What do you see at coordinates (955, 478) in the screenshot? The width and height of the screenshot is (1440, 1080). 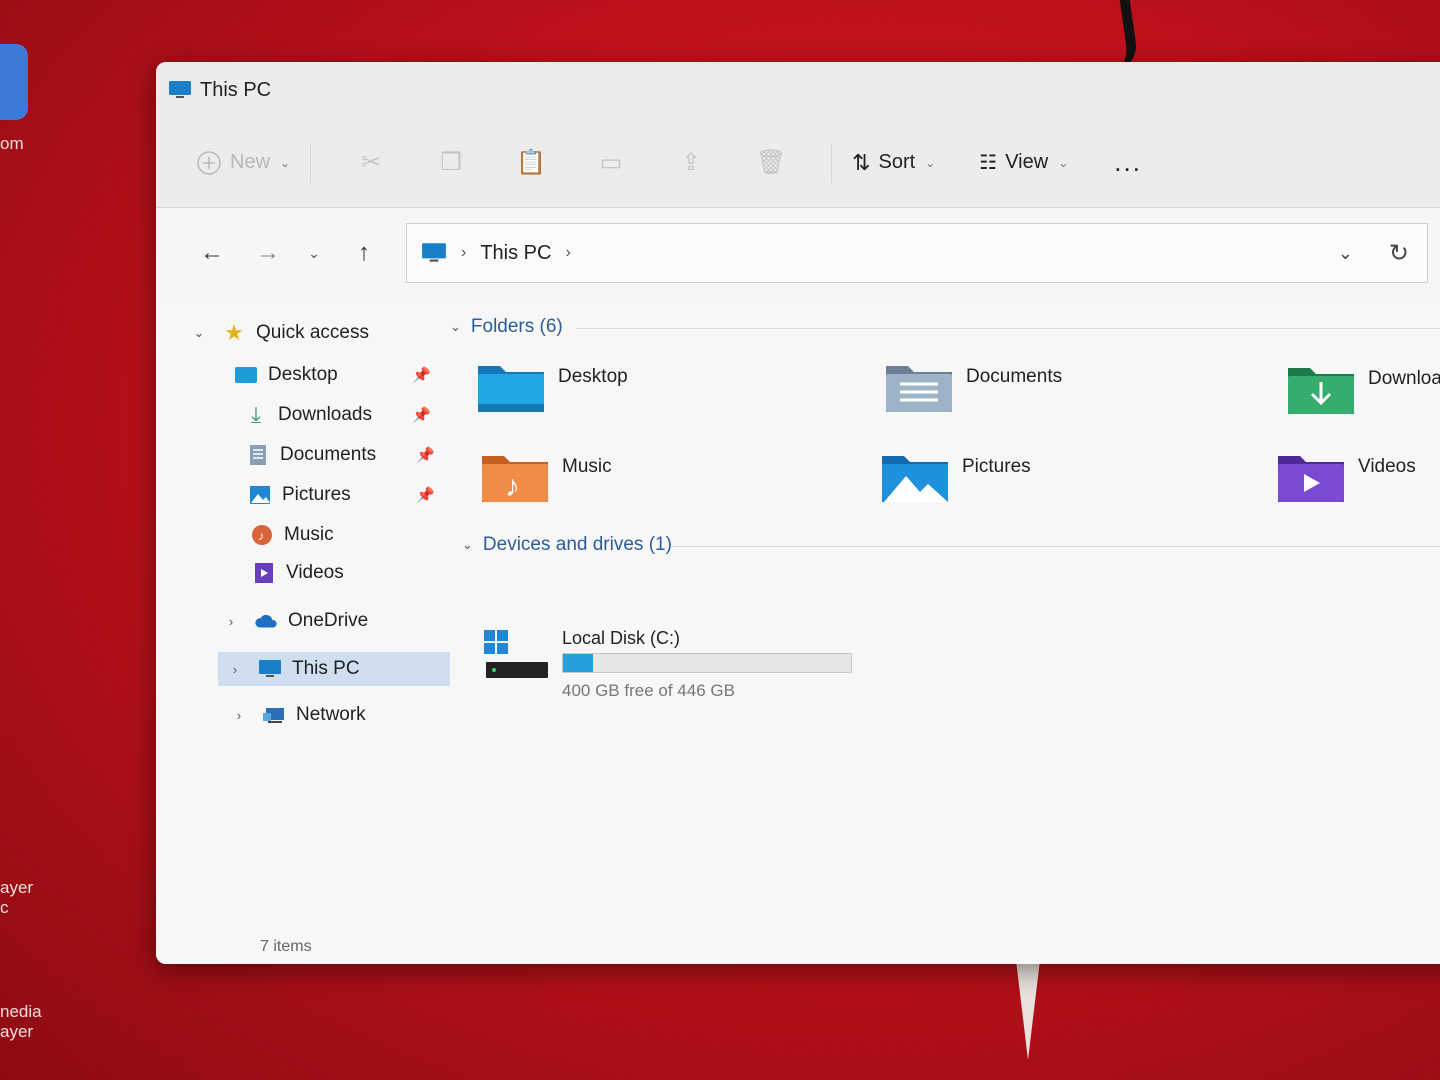 I see `folder-tile-pictures: Pictures` at bounding box center [955, 478].